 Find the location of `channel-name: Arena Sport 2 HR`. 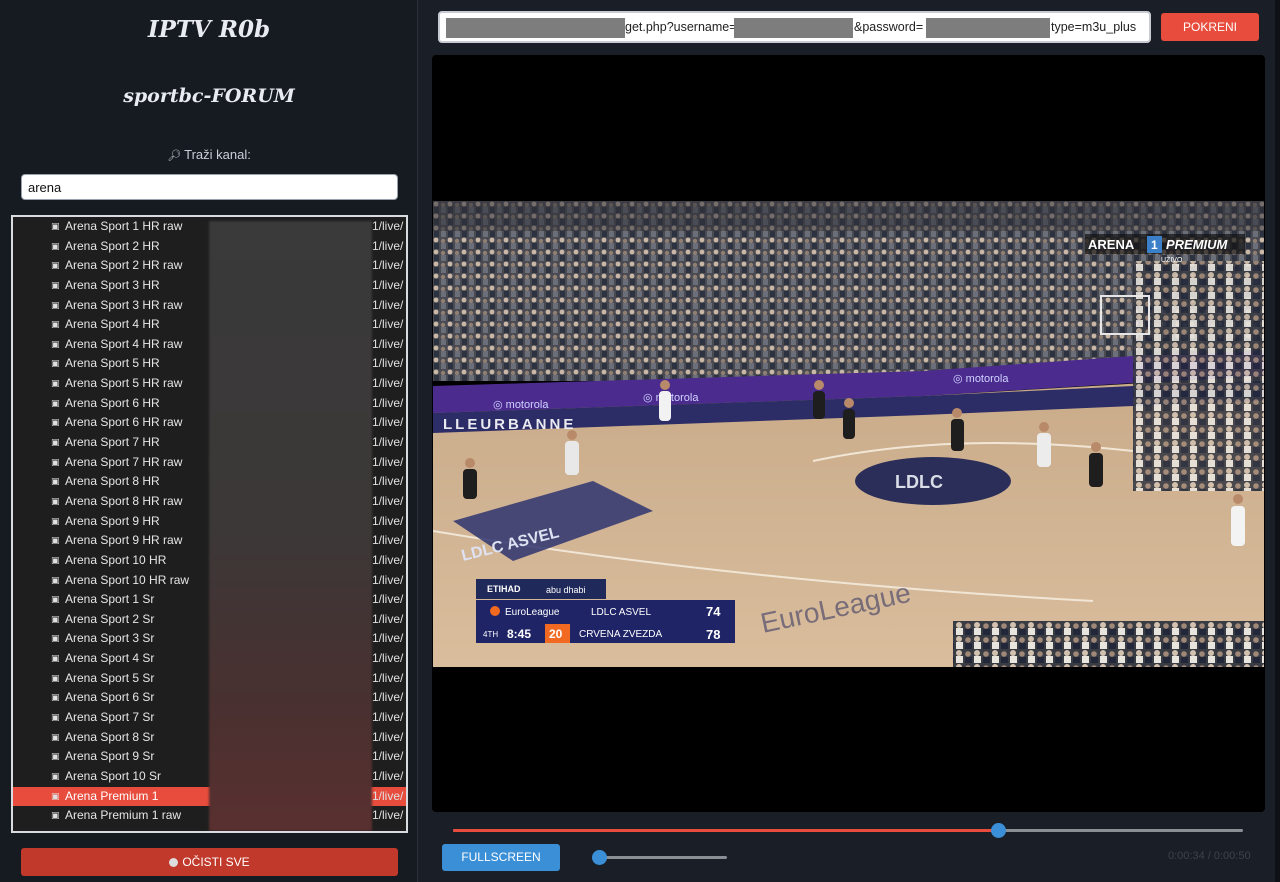

channel-name: Arena Sport 2 HR is located at coordinates (112, 245).